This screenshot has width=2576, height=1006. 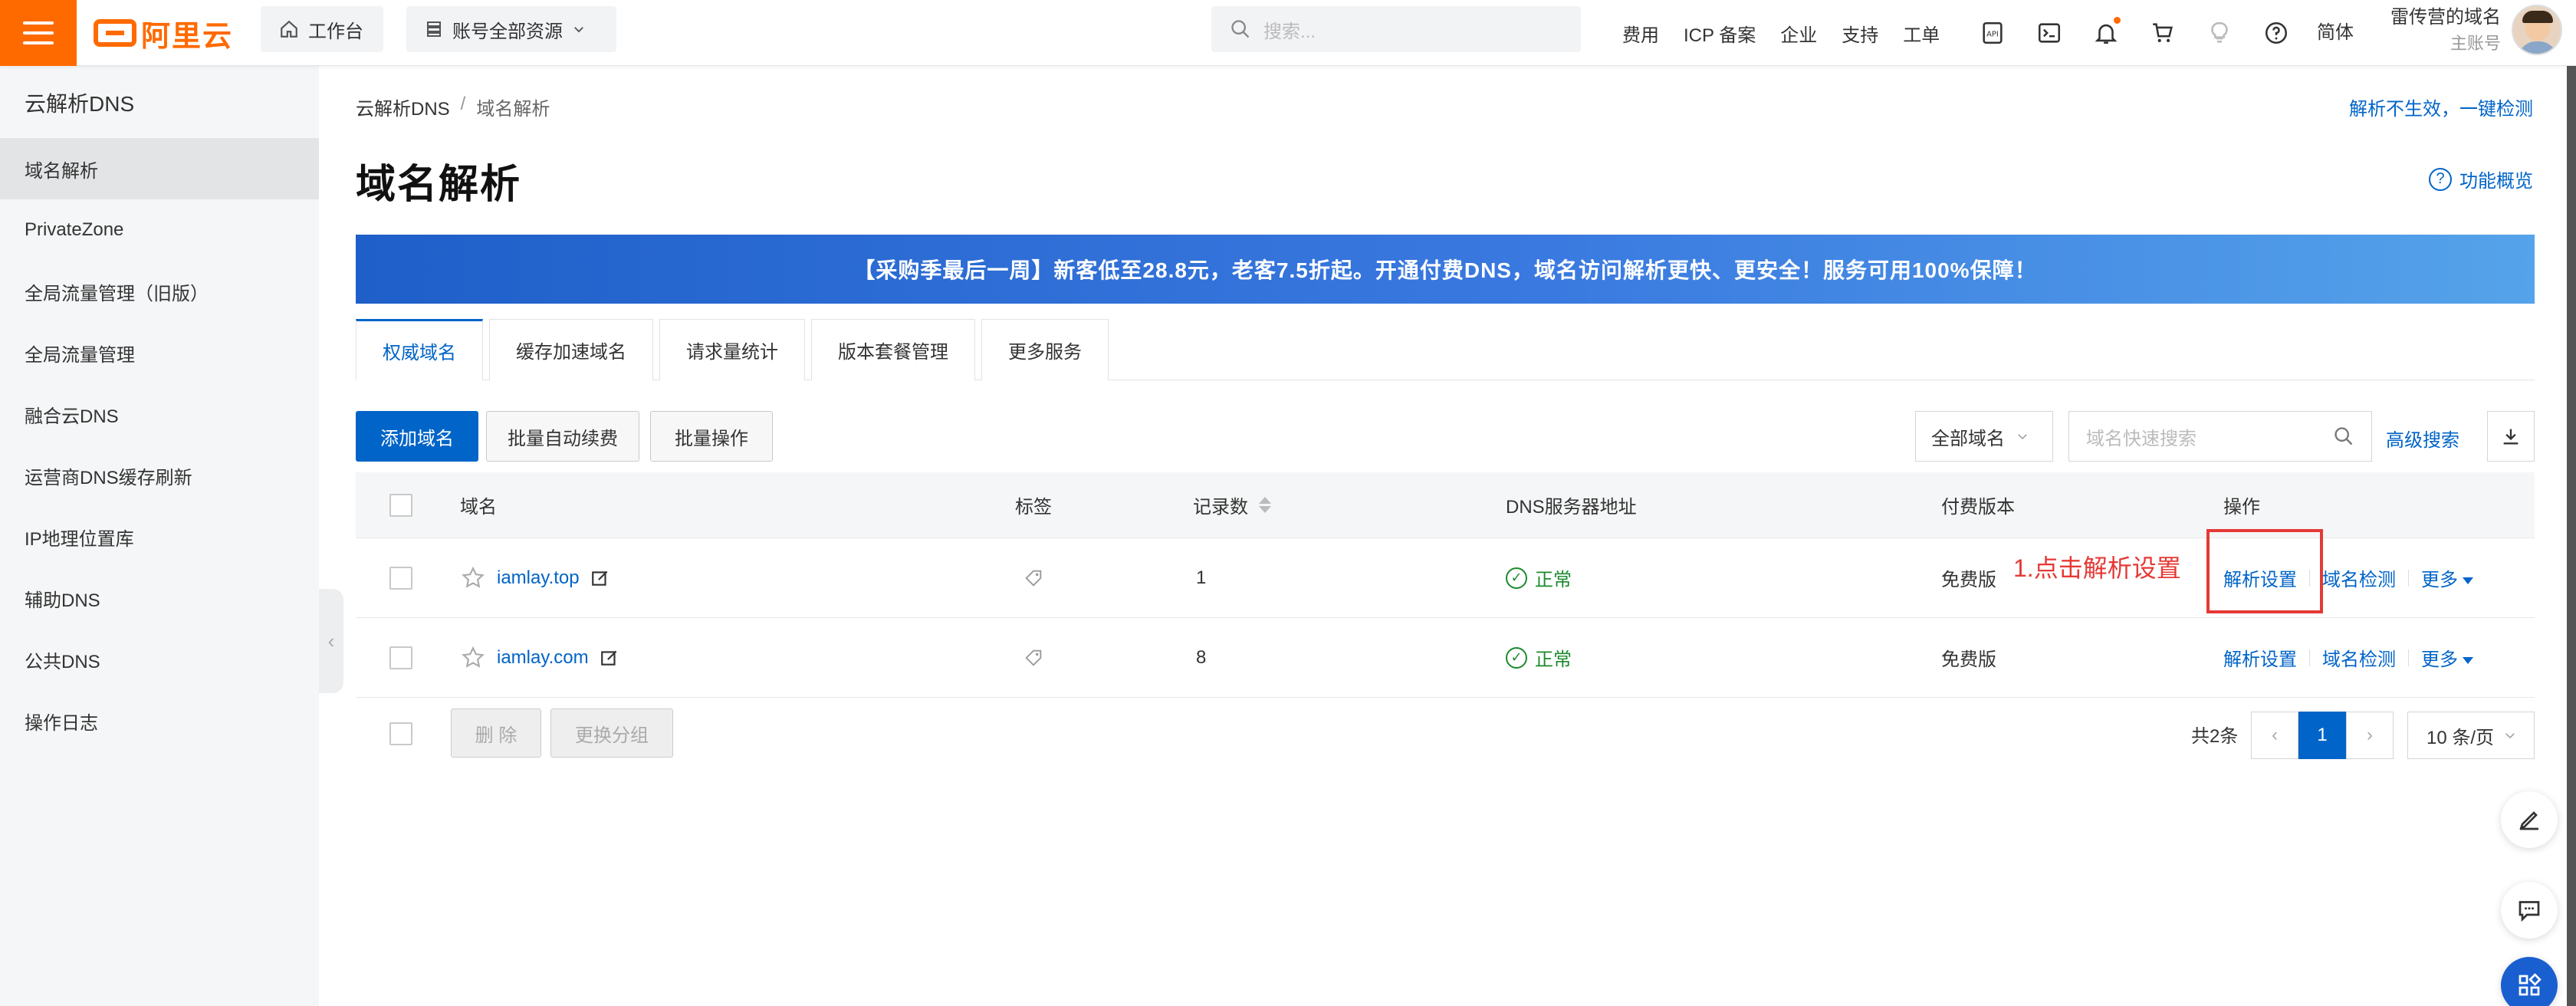 What do you see at coordinates (562, 436) in the screenshot?
I see `batch-renew-button: 批量自动续费` at bounding box center [562, 436].